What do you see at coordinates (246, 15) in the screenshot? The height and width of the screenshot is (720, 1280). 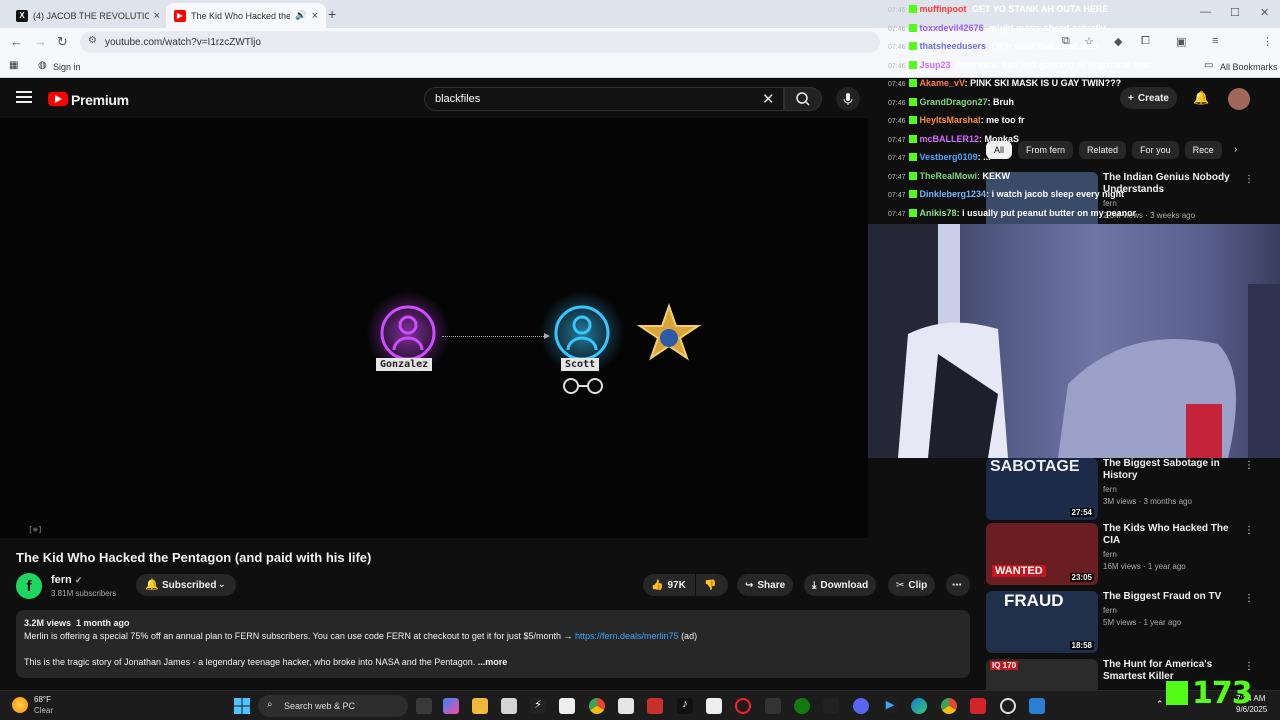 I see `tab-youtube: ▶ The Kid Who Hacked the Pe 🔊 ×` at bounding box center [246, 15].